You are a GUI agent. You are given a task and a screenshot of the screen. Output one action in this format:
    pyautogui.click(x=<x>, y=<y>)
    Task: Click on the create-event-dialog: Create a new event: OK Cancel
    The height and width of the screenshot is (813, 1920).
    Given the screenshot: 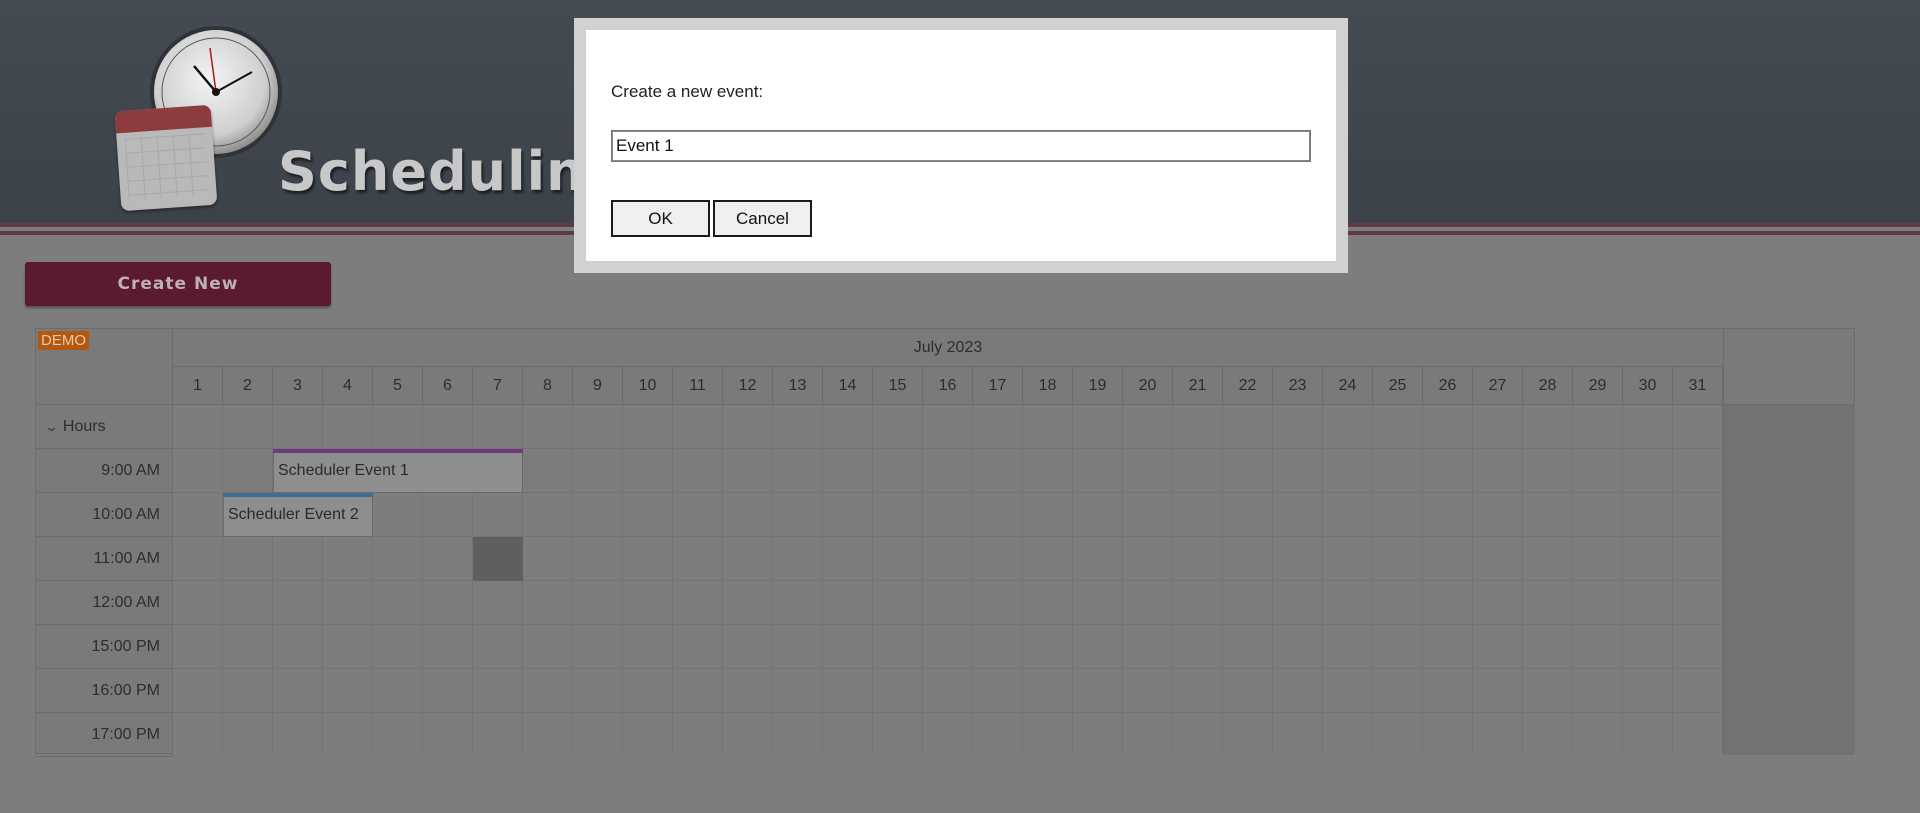 What is the action you would take?
    pyautogui.click(x=961, y=145)
    